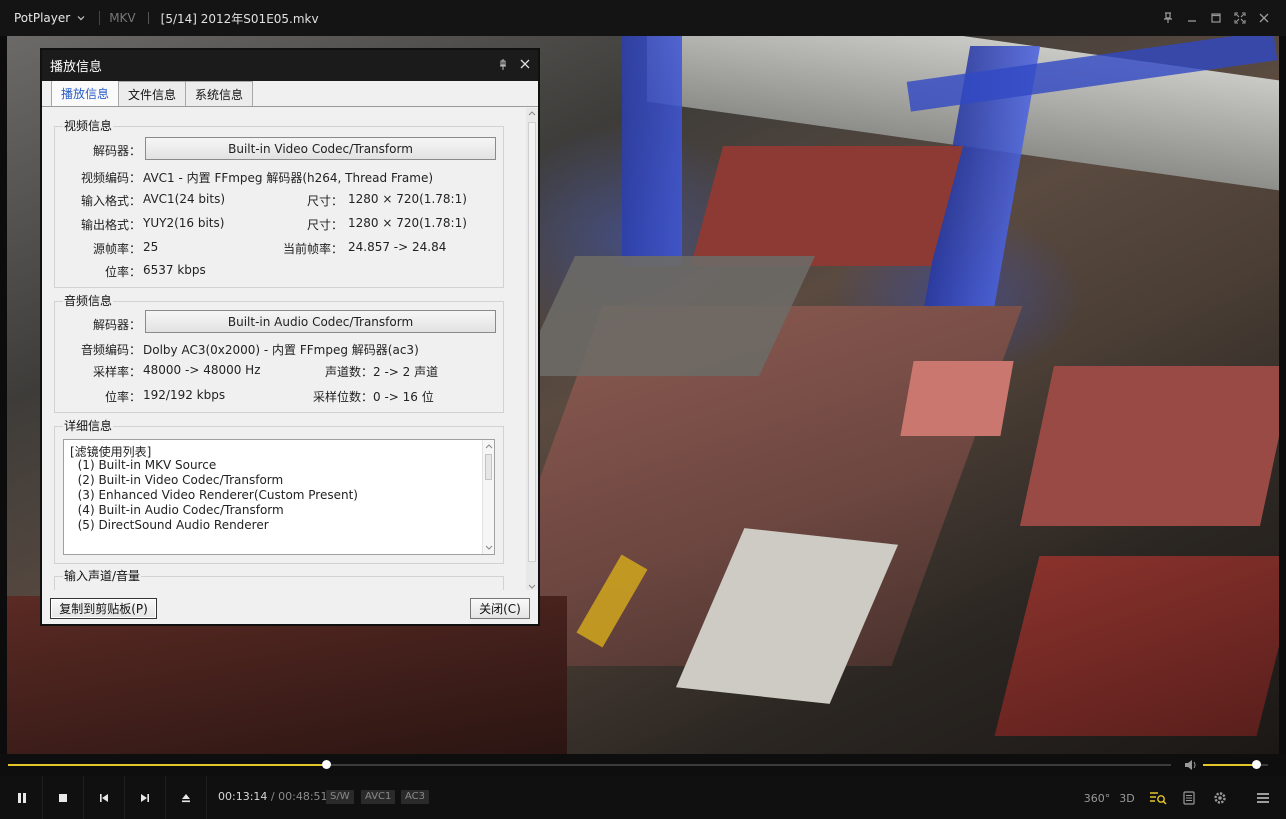  I want to click on input-format-label: 输入格式：, so click(110, 201).